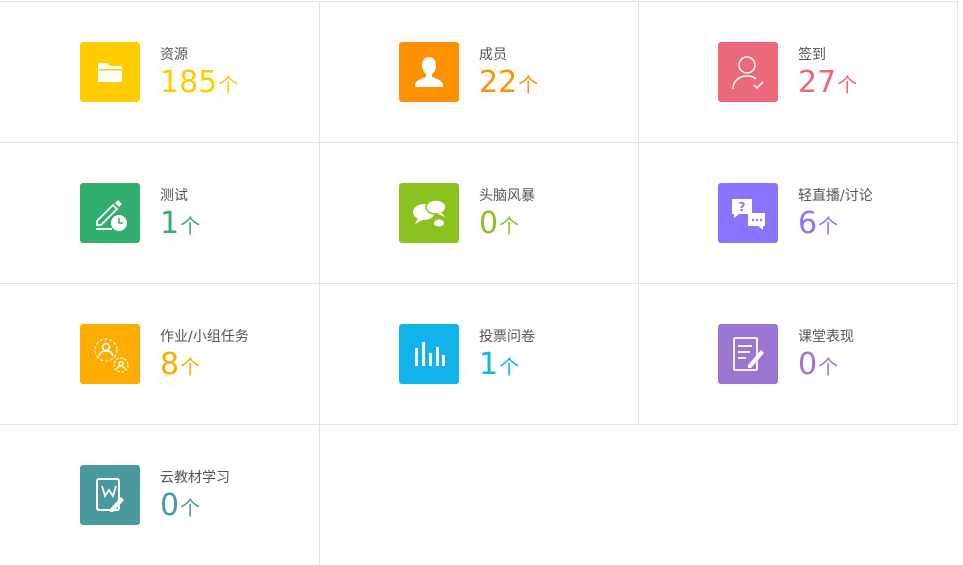 This screenshot has width=963, height=565. What do you see at coordinates (429, 72) in the screenshot?
I see `member-icon` at bounding box center [429, 72].